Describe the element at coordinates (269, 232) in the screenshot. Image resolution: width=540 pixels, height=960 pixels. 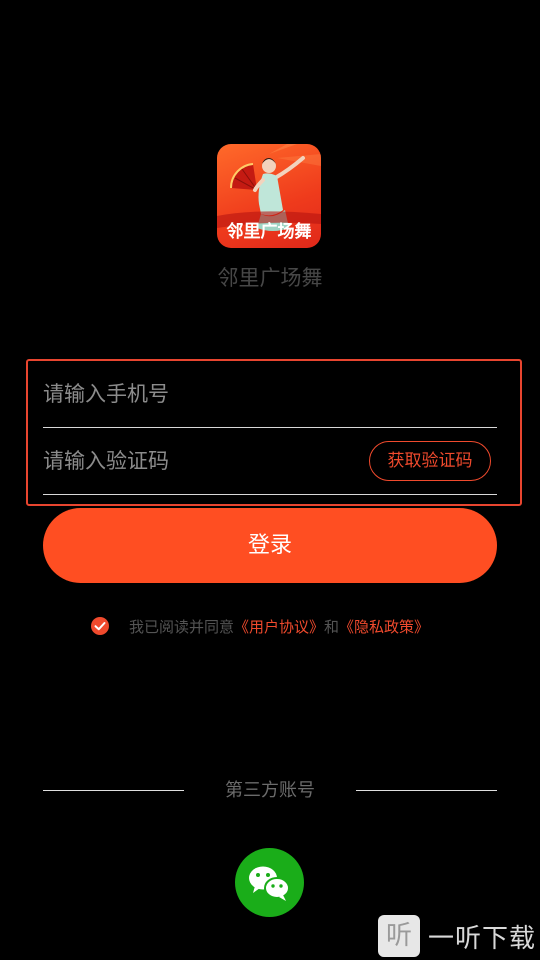
I see `logo-caption: 邻里广场舞` at that location.